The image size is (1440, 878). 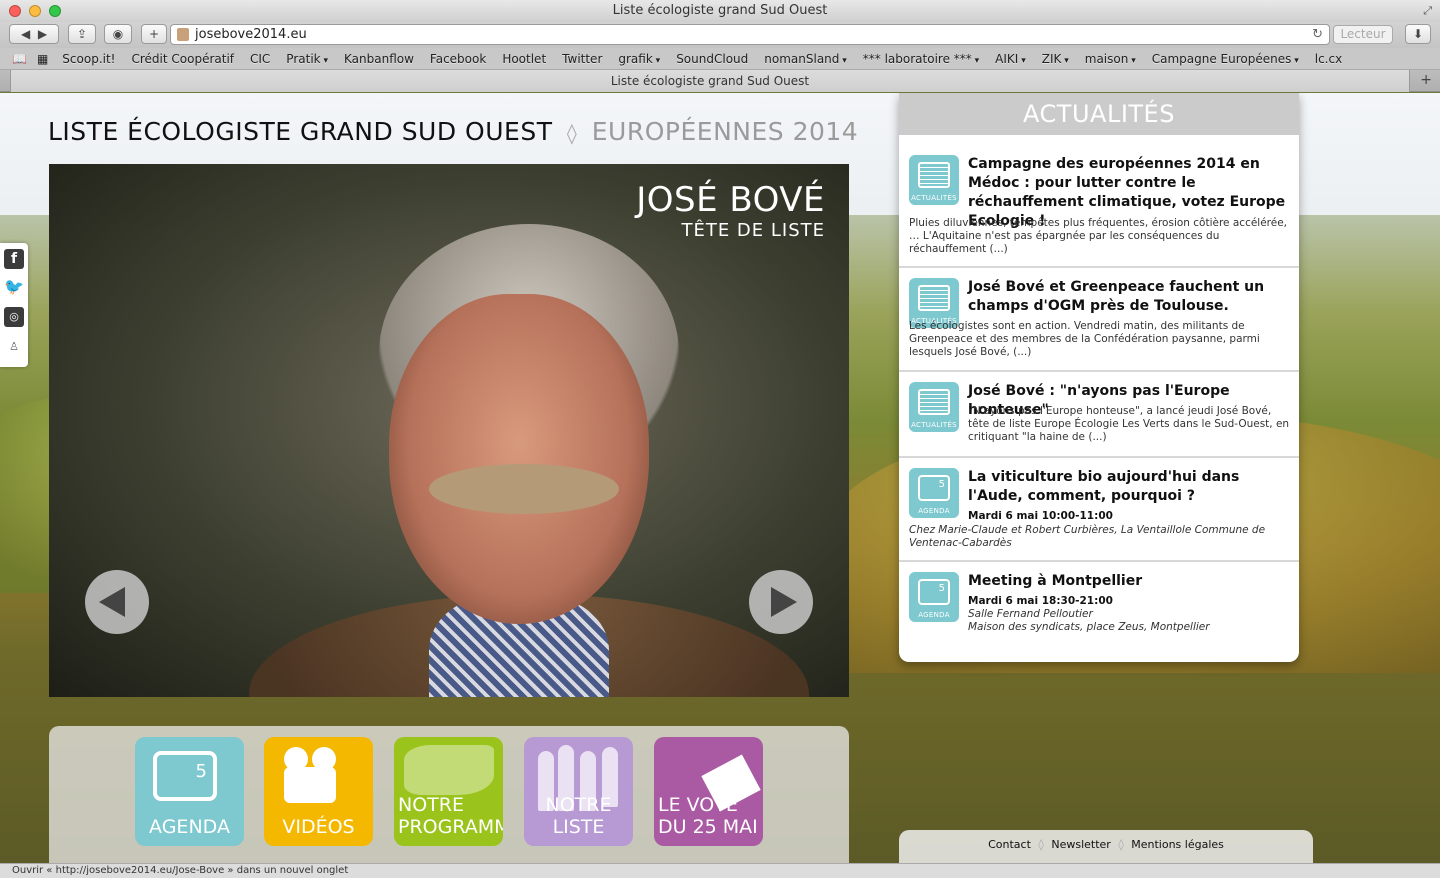 What do you see at coordinates (189, 827) in the screenshot?
I see `tile-agenda-label: AGENDA` at bounding box center [189, 827].